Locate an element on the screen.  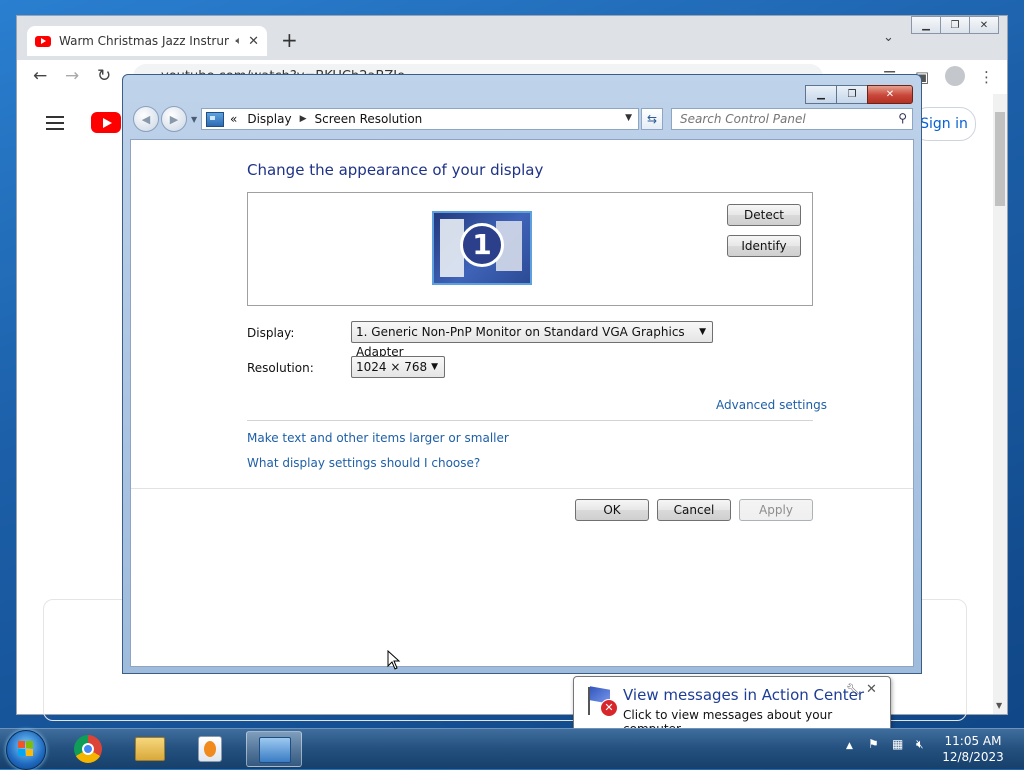
display-label: Display: is located at coordinates (271, 333).